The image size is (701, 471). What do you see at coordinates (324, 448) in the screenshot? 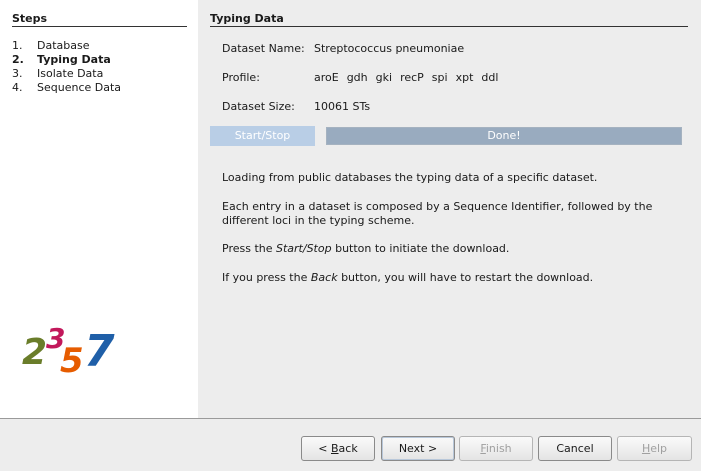
I see `button-text: <` at bounding box center [324, 448].